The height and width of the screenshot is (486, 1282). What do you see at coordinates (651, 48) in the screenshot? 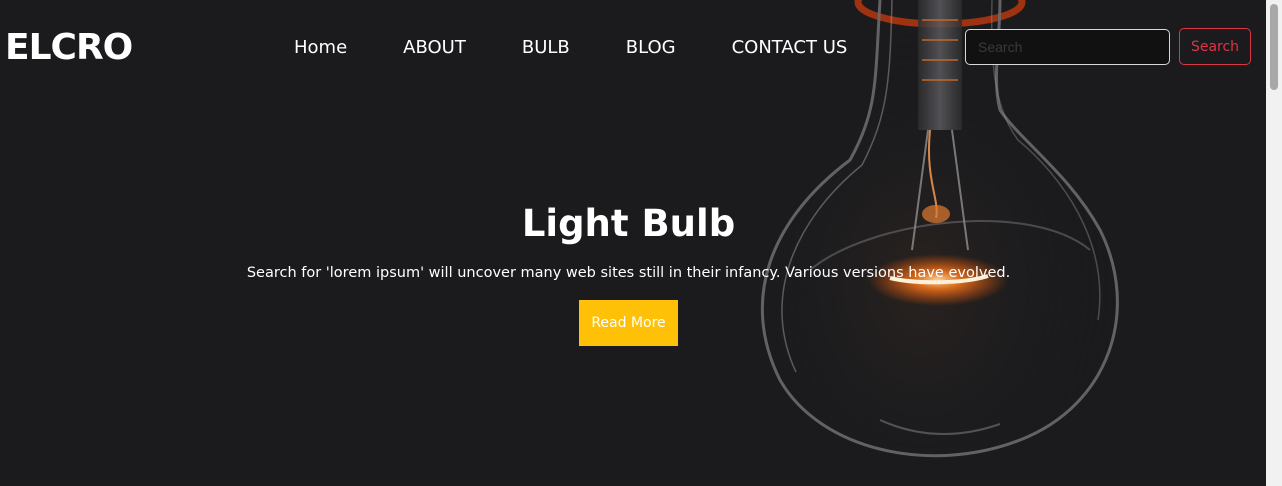
I see `nav-link-blog: BLOG` at bounding box center [651, 48].